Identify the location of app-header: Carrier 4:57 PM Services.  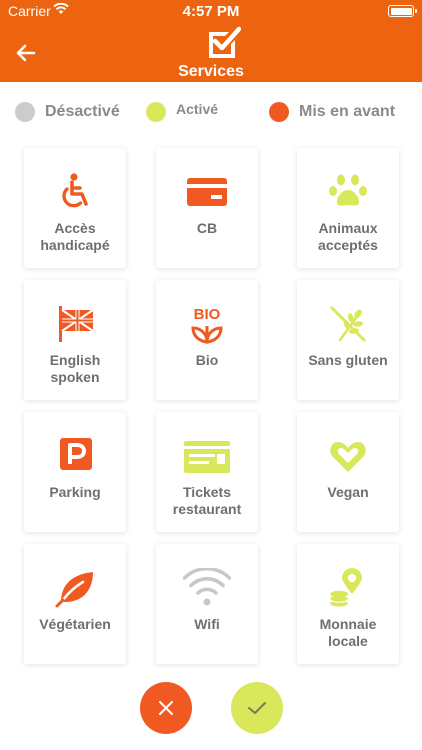
(211, 41).